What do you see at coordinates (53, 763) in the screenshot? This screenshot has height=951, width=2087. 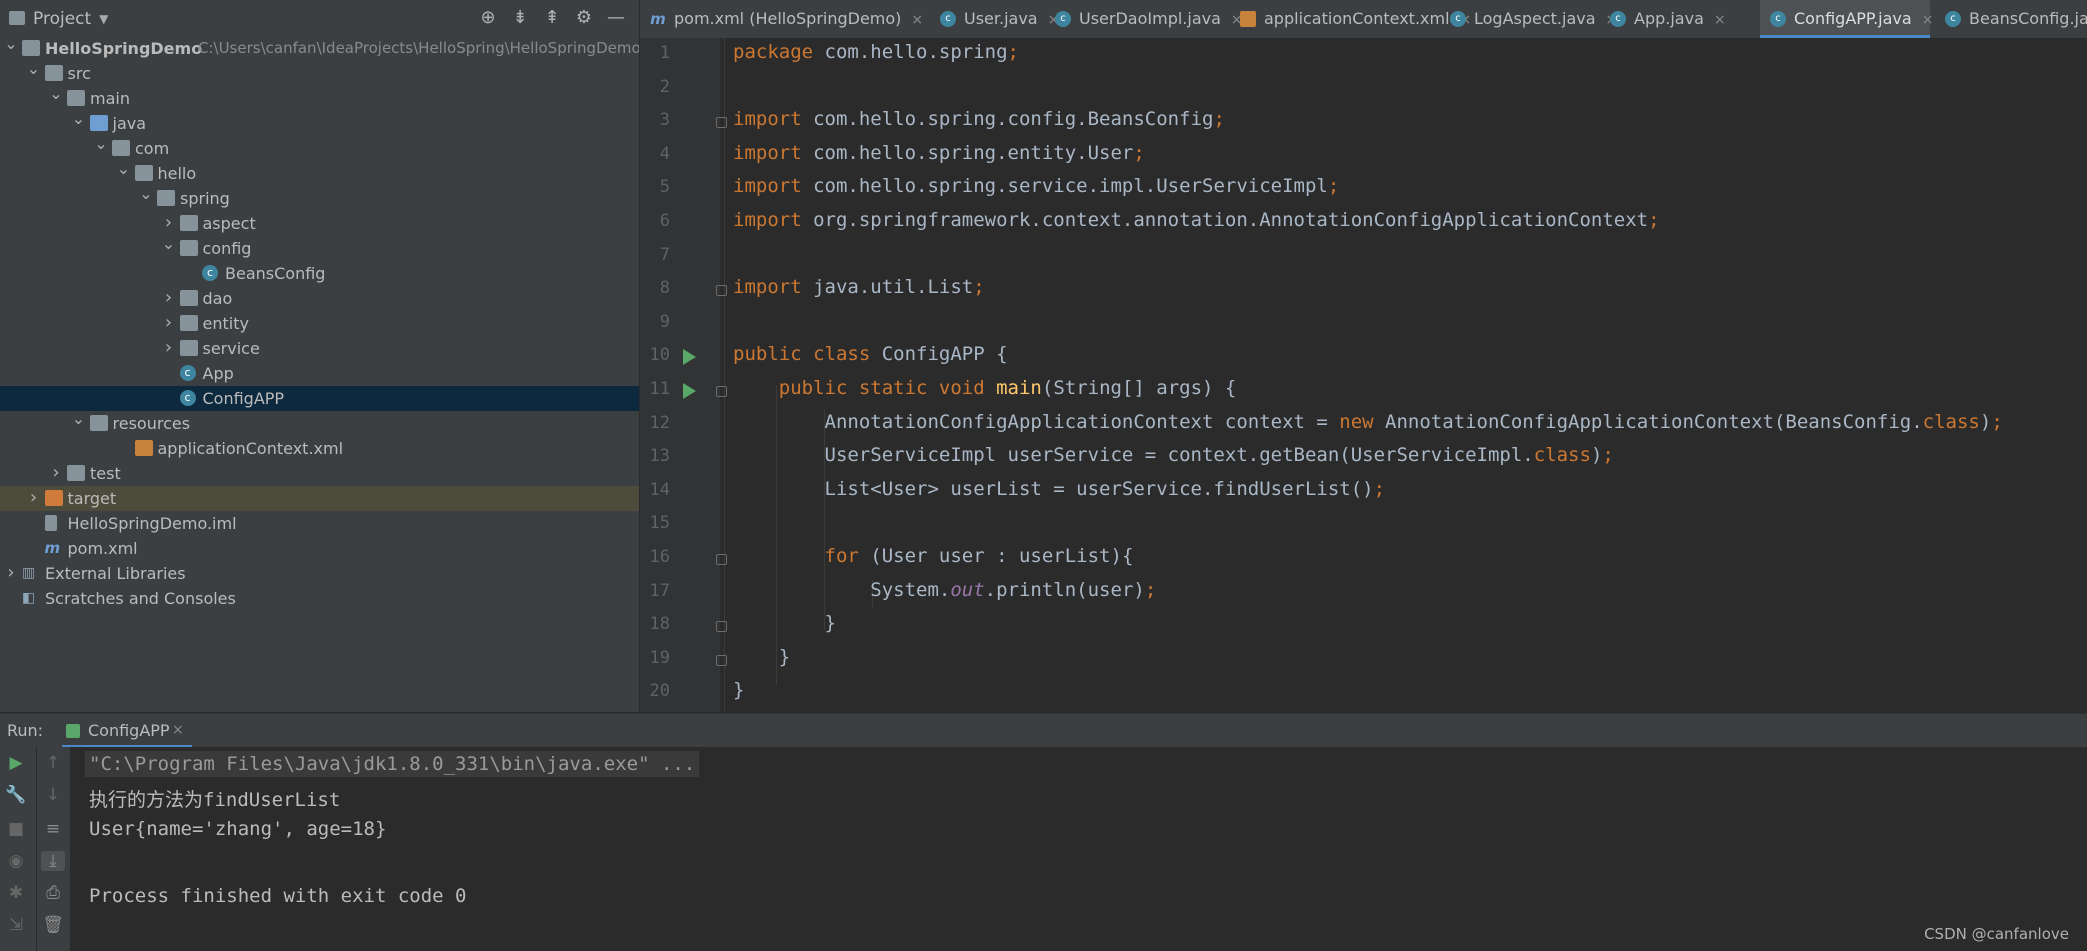 I see `arrow-up-icon: ↑` at bounding box center [53, 763].